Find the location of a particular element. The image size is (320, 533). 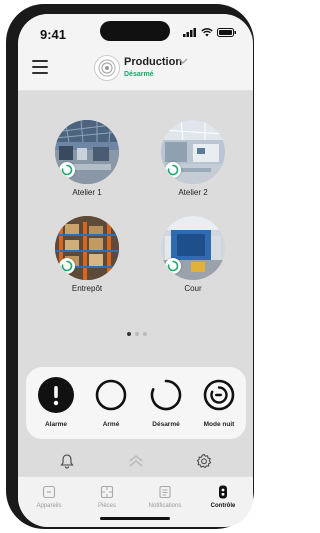

home-indicator is located at coordinates (135, 518).